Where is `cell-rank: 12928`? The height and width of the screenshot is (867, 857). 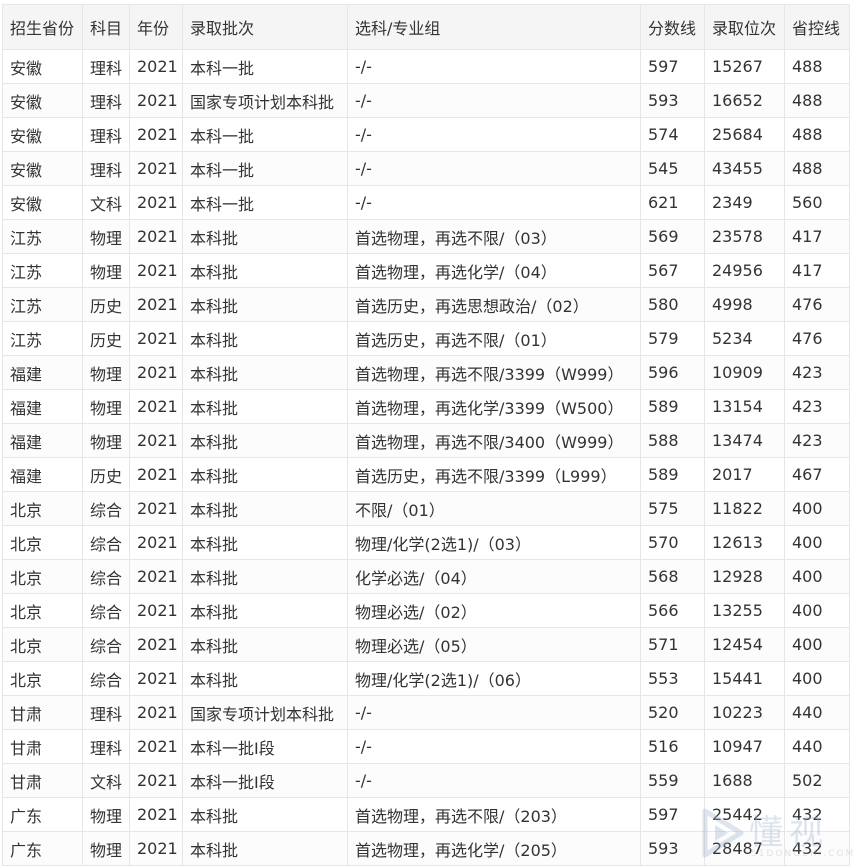 cell-rank: 12928 is located at coordinates (744, 576).